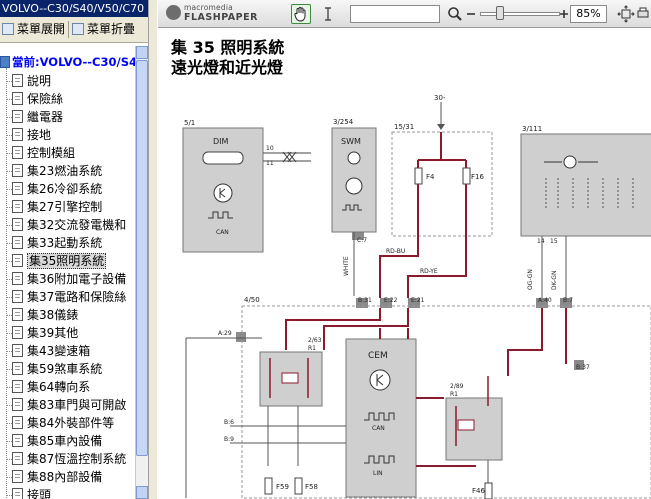  Describe the element at coordinates (5, 62) in the screenshot. I see `book-icon` at that location.